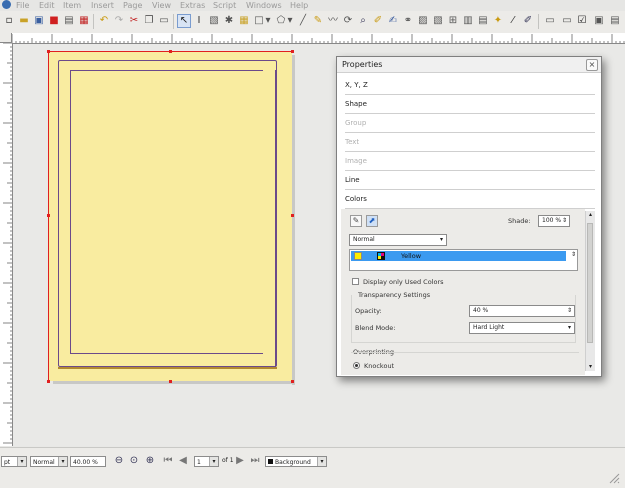  I want to click on gradient-mode-select: Normal ▾, so click(398, 240).